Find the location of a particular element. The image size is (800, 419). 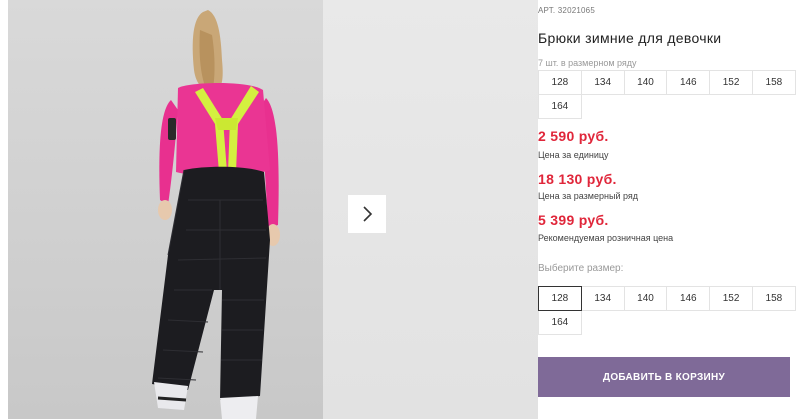

pack-size-grid: 128 134 140 146 152 158 164 is located at coordinates (667, 94).